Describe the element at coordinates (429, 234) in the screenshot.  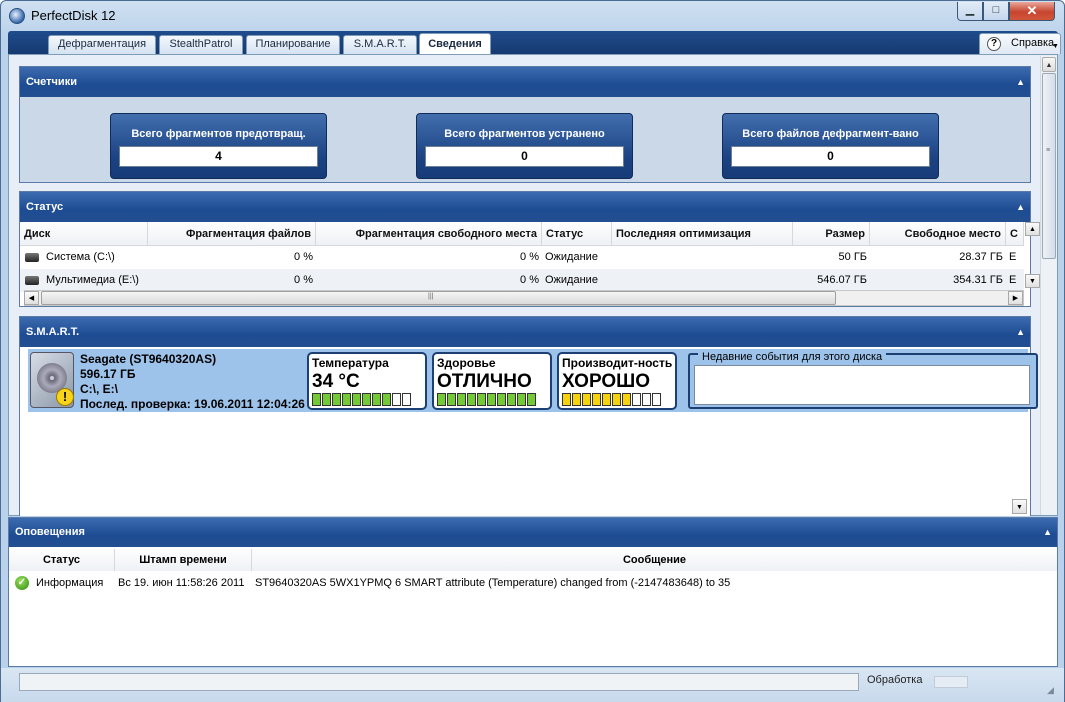
I see `column-header-free-frag: Фрагментация свободного места` at that location.